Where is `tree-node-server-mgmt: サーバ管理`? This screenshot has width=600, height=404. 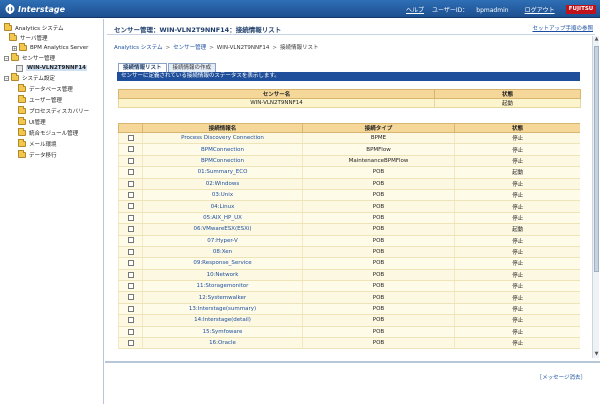
tree-node-server-mgmt: サーバ管理 is located at coordinates (28, 38).